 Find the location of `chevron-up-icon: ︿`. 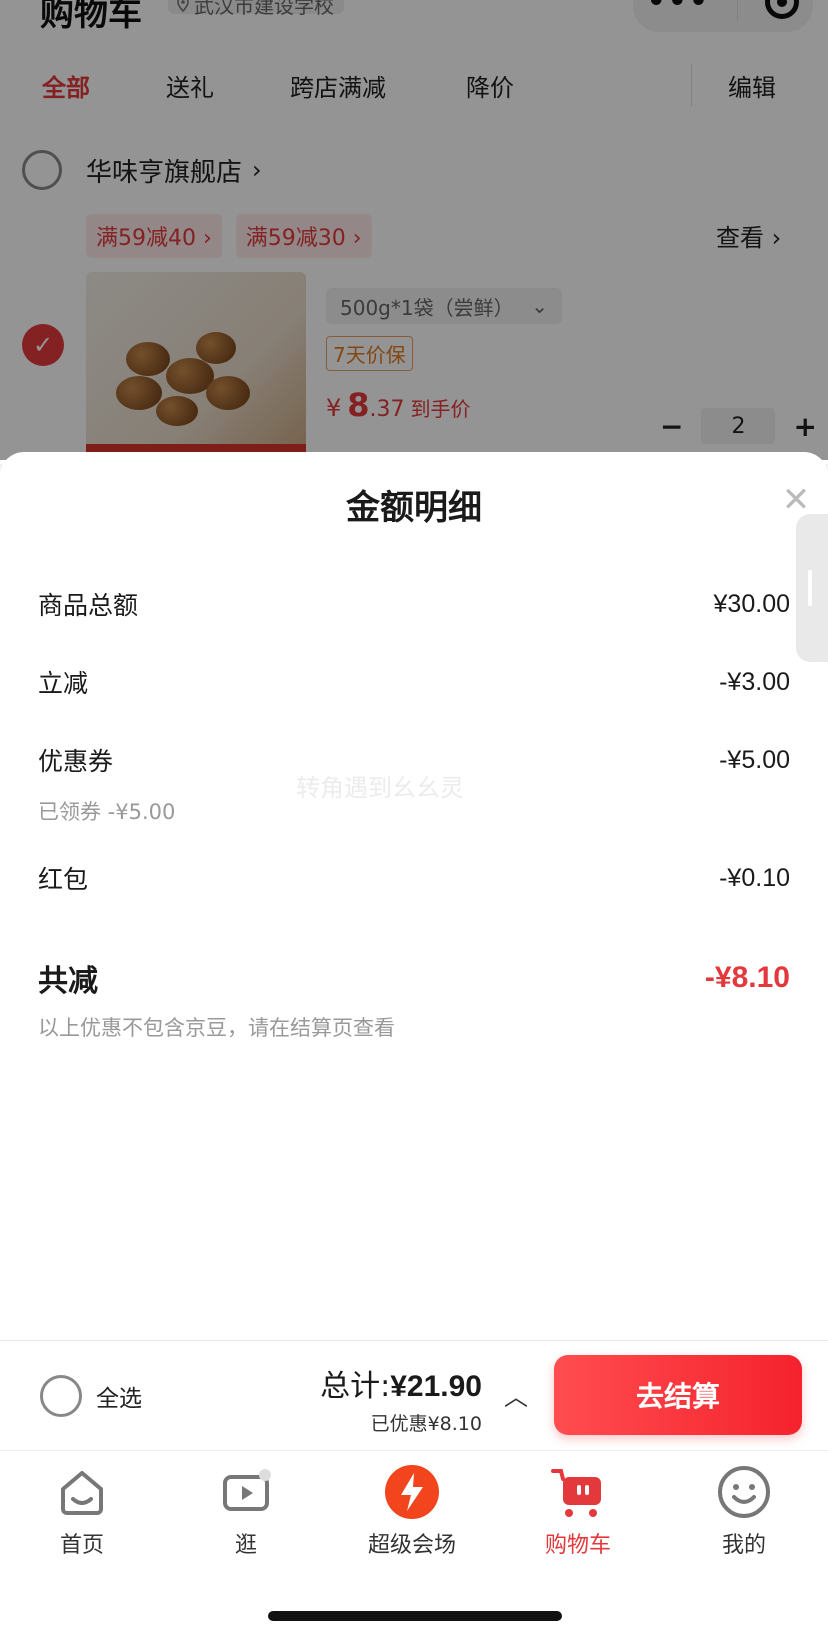

chevron-up-icon: ︿ is located at coordinates (516, 1394).